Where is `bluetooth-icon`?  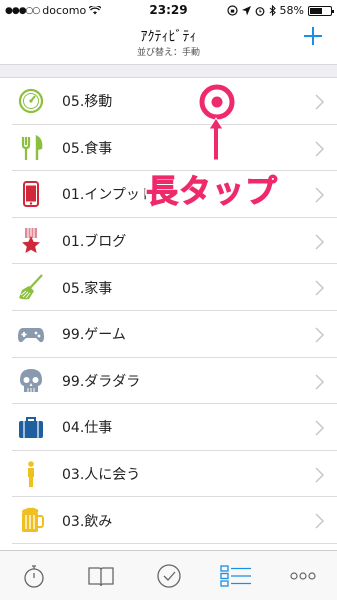
bluetooth-icon is located at coordinates (272, 10).